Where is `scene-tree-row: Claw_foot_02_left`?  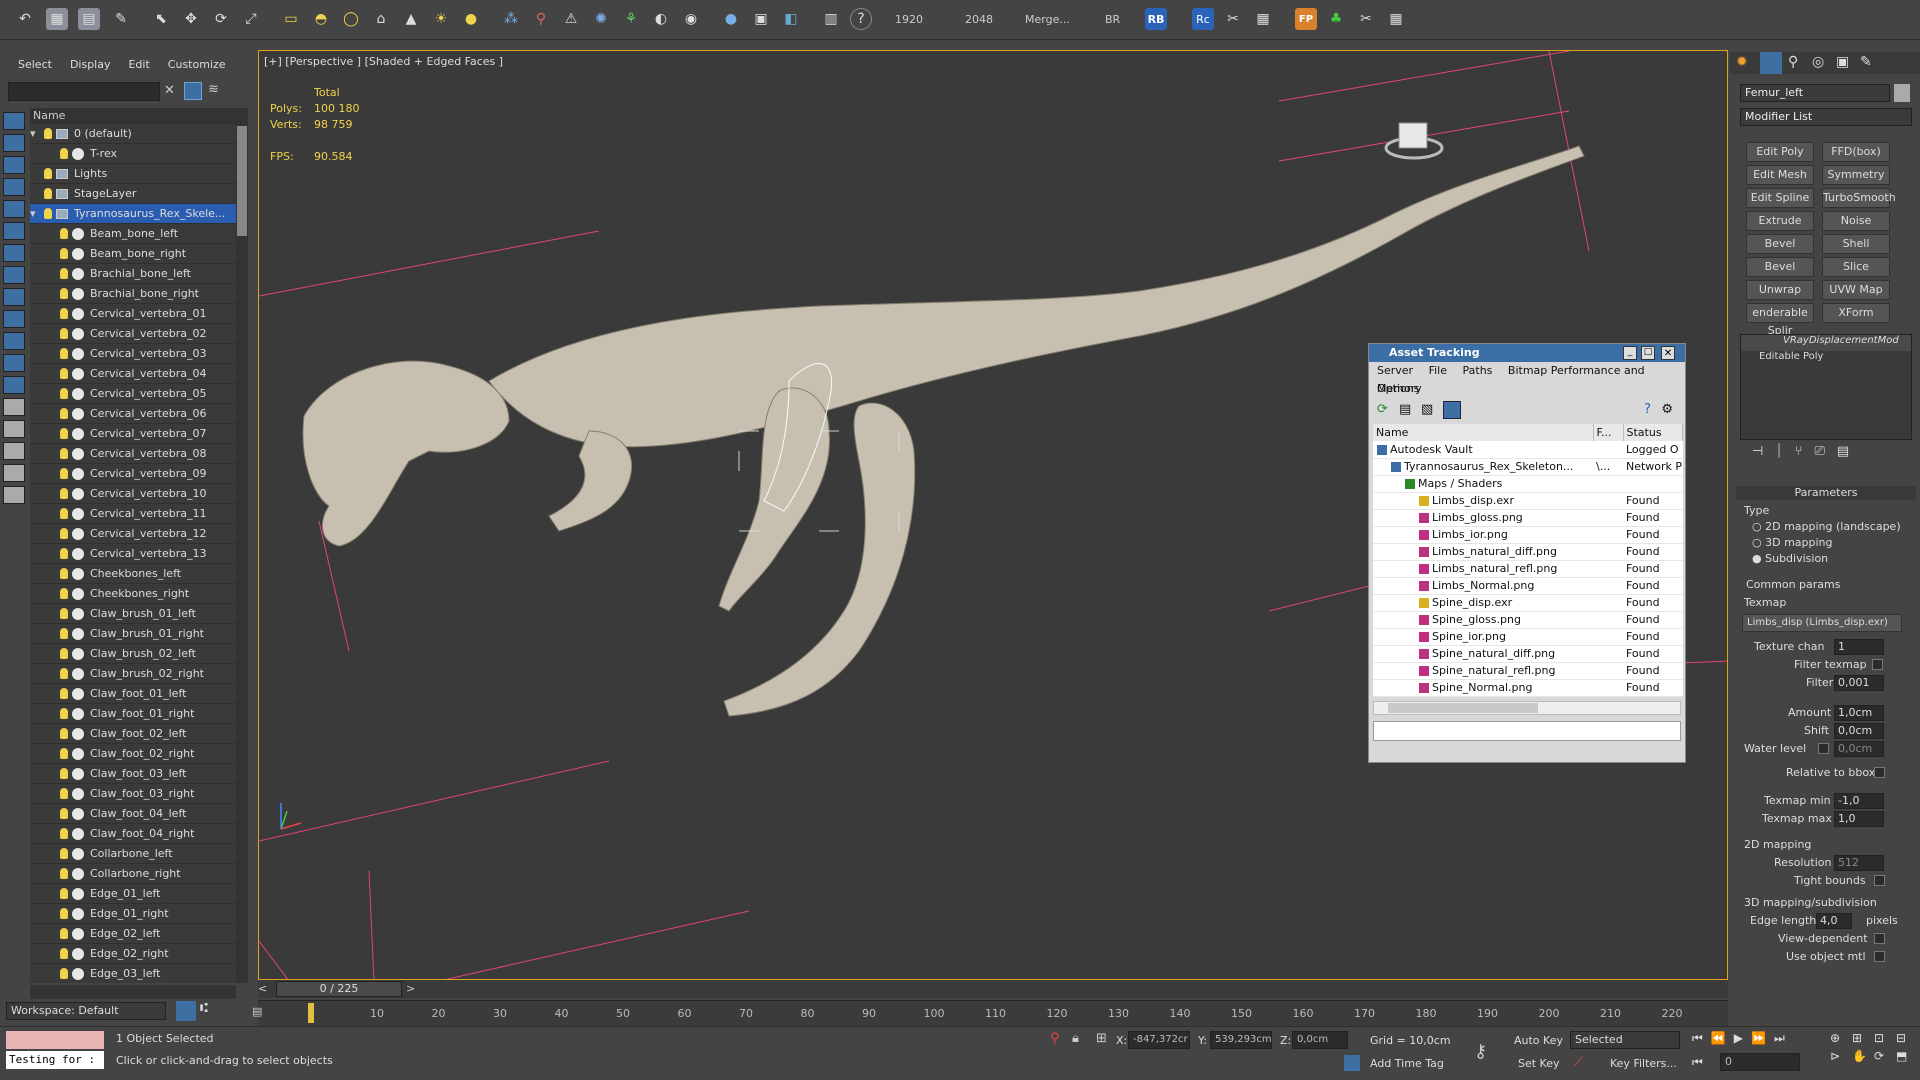
scene-tree-row: Claw_foot_02_left is located at coordinates (133, 734).